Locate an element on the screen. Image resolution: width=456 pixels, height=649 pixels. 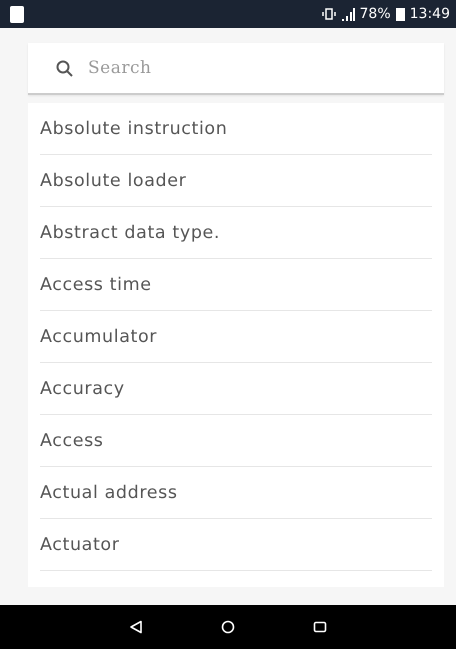
list-item: Actual address is located at coordinates (236, 493).